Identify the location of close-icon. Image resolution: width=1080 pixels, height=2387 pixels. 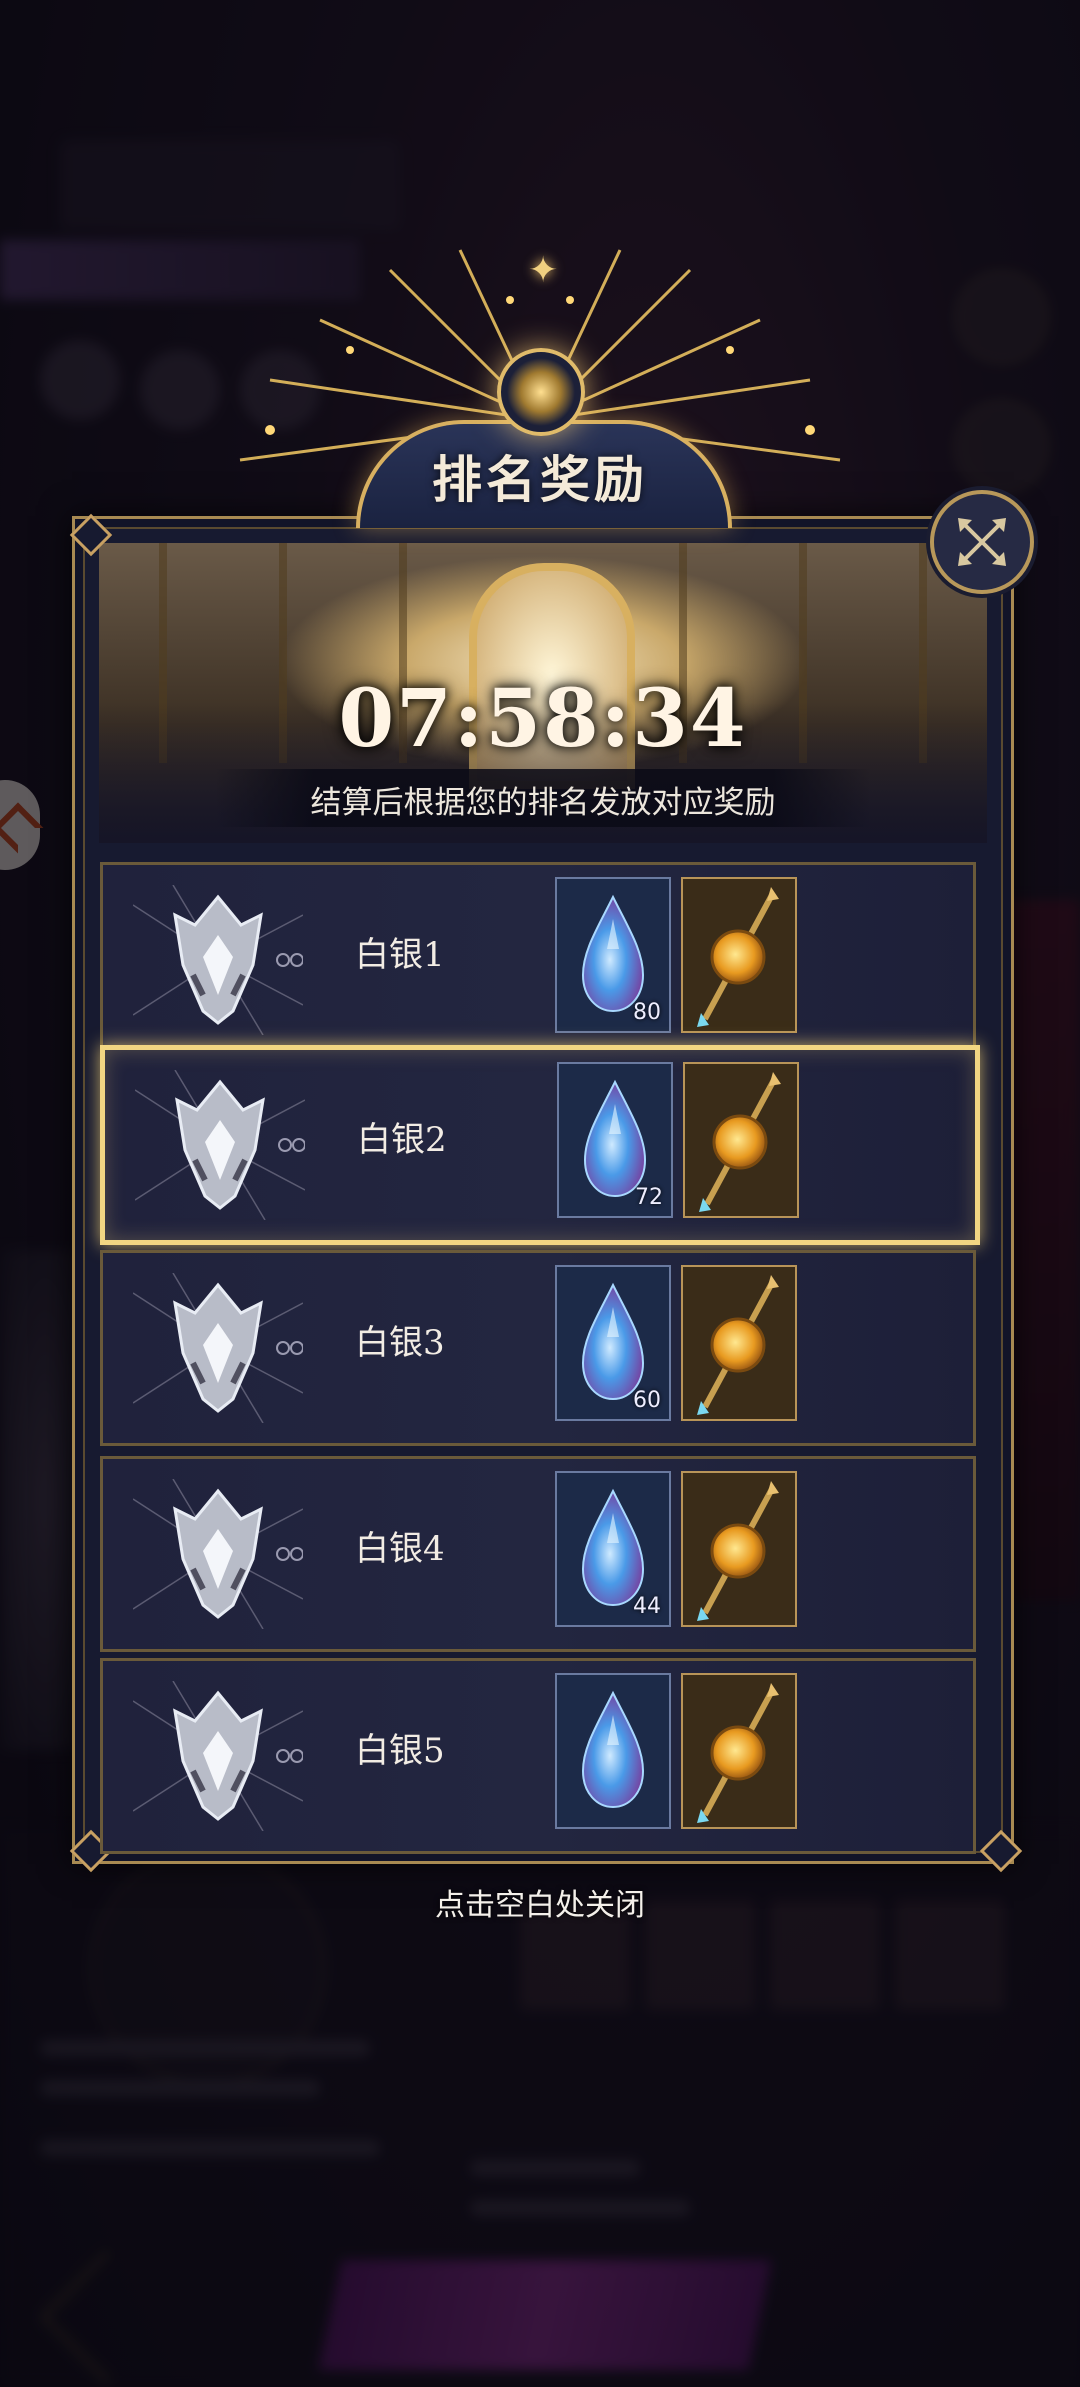
(982, 542).